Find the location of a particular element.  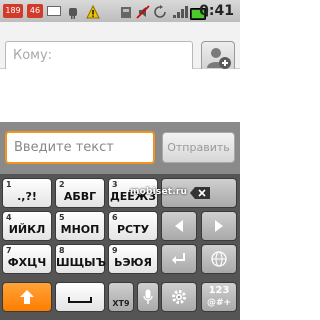

shift-icon is located at coordinates (27, 297).